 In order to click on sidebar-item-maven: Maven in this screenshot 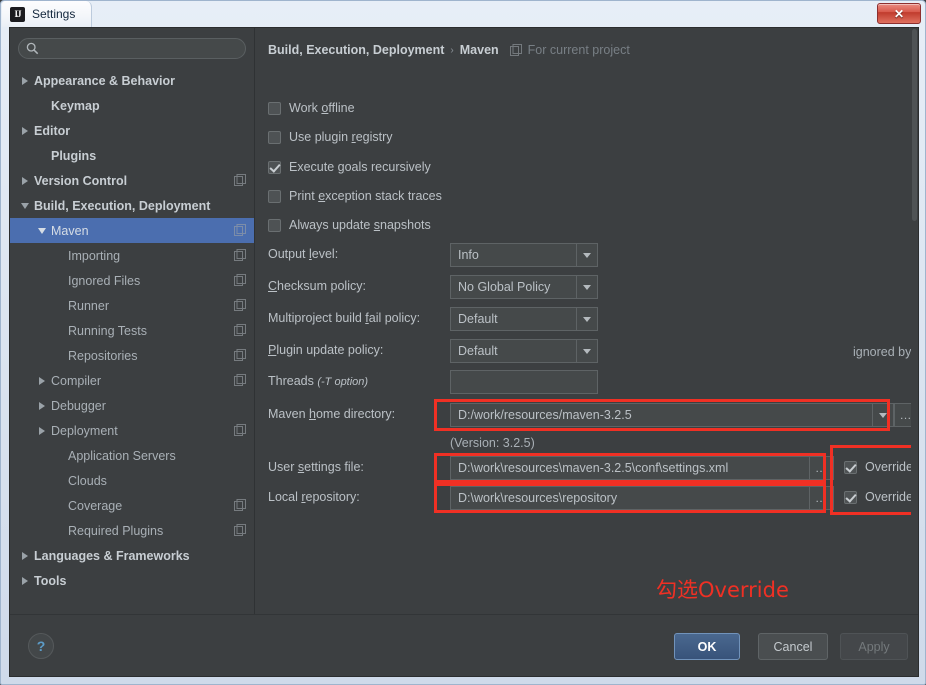, I will do `click(132, 230)`.